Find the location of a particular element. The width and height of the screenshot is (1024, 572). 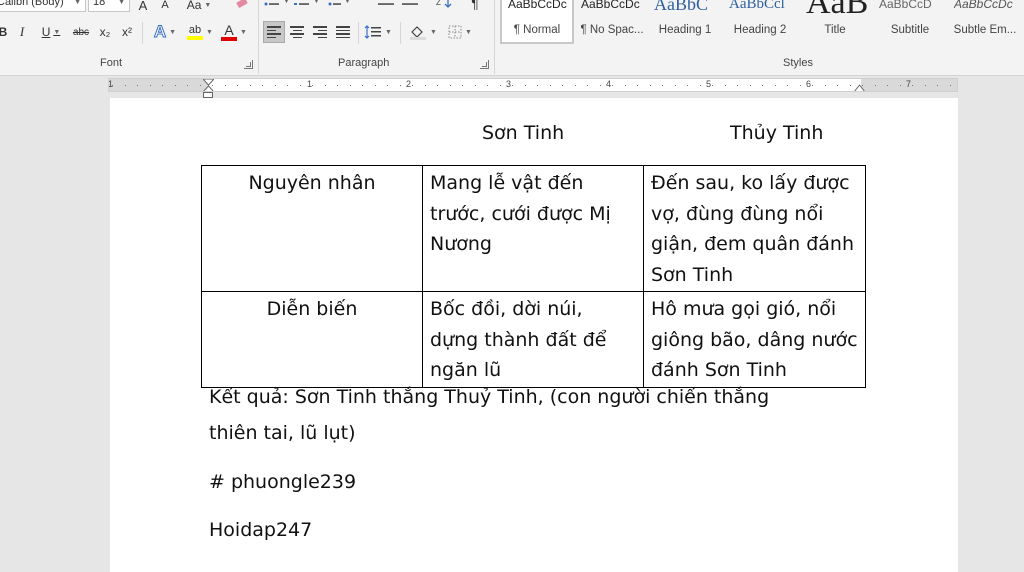

underline-button: U ▼ is located at coordinates (51, 32).